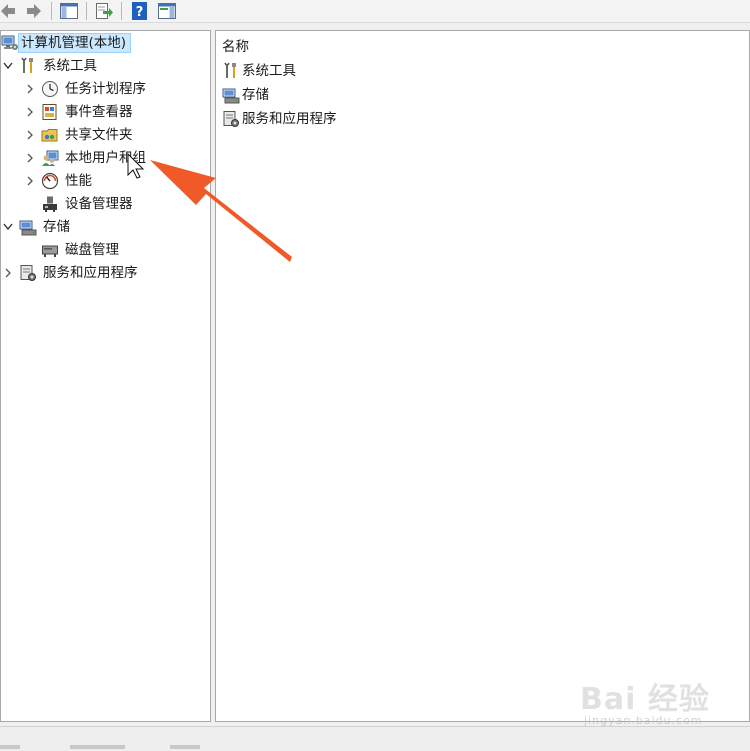 The width and height of the screenshot is (750, 751). What do you see at coordinates (167, 11) in the screenshot?
I see `show-hide-action-pane-icon` at bounding box center [167, 11].